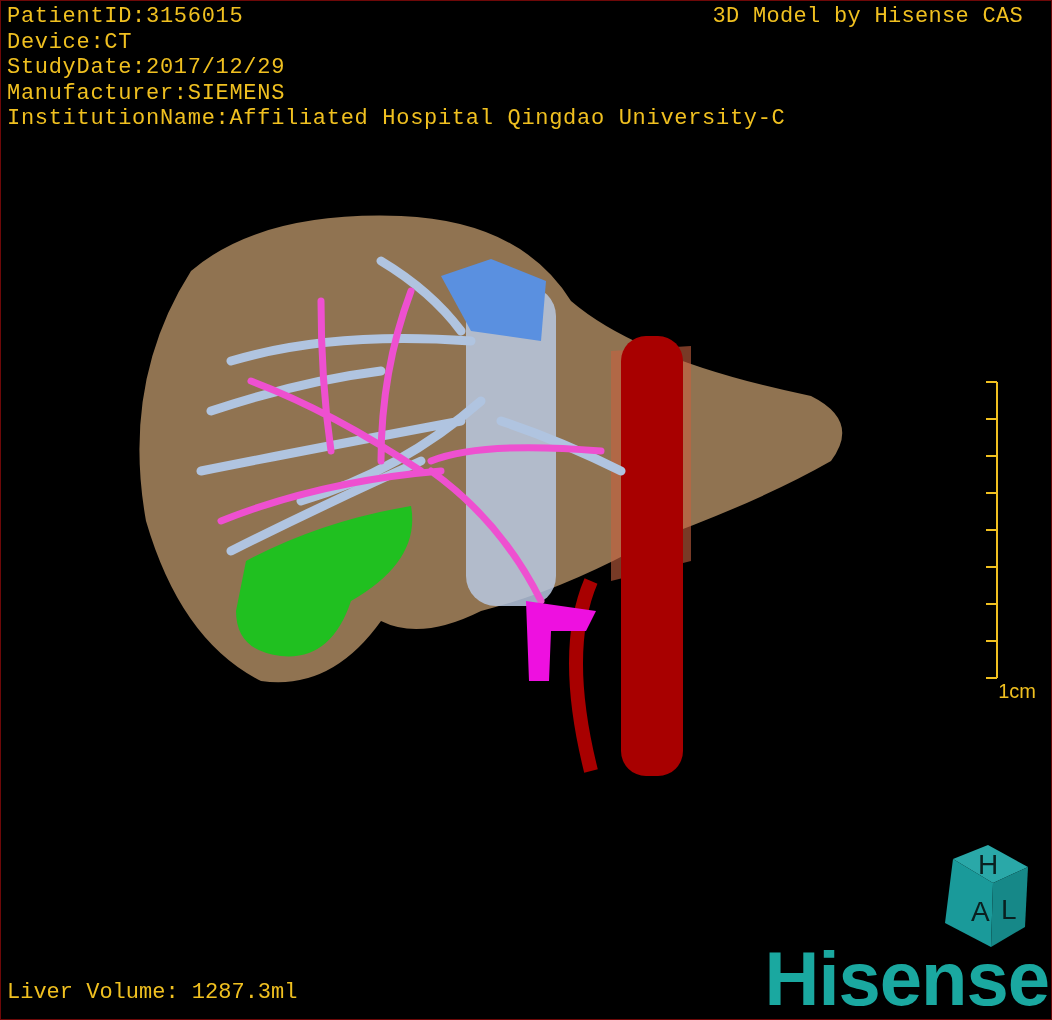 The image size is (1052, 1020). I want to click on info-text: StudyDate:2017/12/29, so click(146, 68).